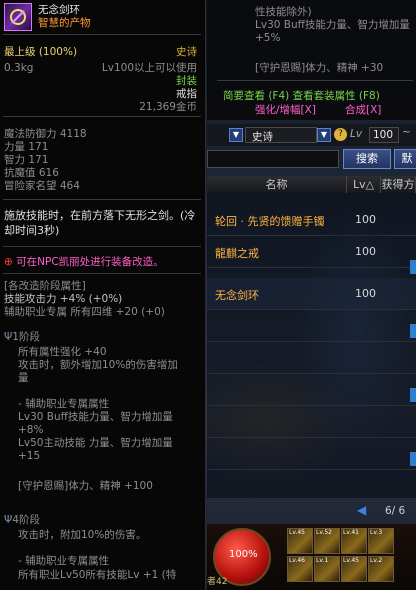  What do you see at coordinates (19, 68) in the screenshot?
I see `item-weight: 0.3kg` at bounding box center [19, 68].